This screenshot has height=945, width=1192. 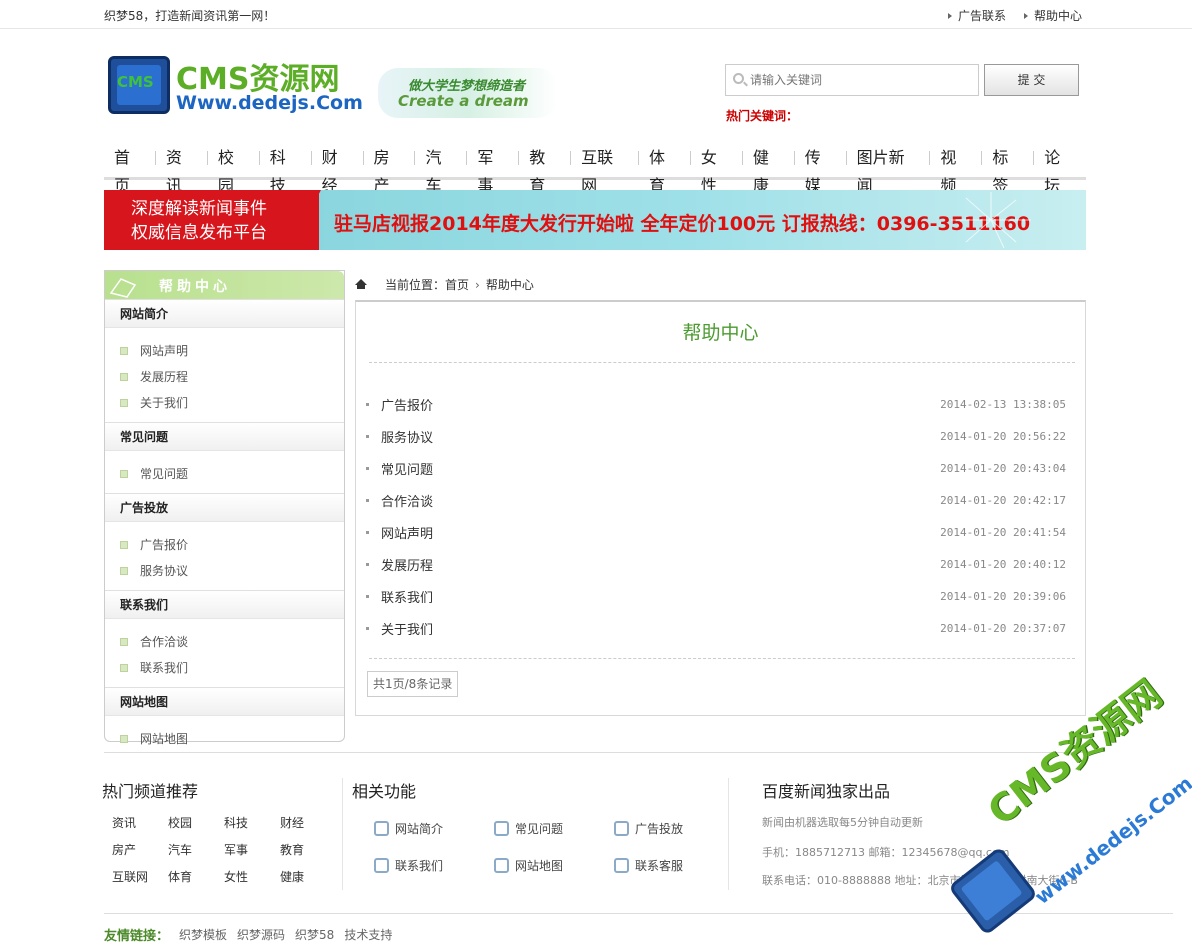 What do you see at coordinates (434, 828) in the screenshot?
I see `footer-function-link: 网站简介` at bounding box center [434, 828].